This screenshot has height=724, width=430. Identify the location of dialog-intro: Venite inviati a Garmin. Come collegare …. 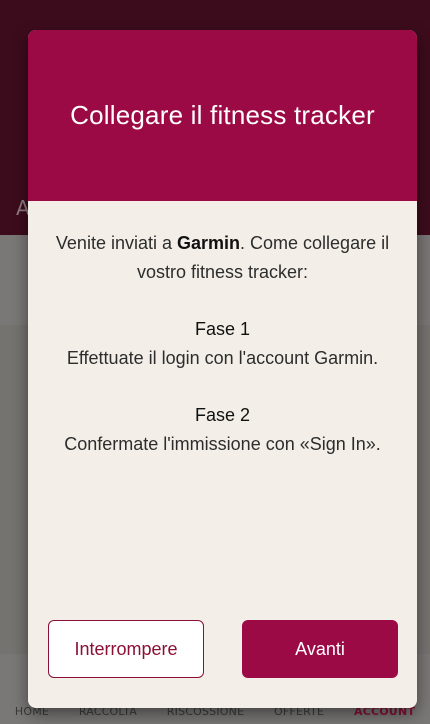
(222, 258).